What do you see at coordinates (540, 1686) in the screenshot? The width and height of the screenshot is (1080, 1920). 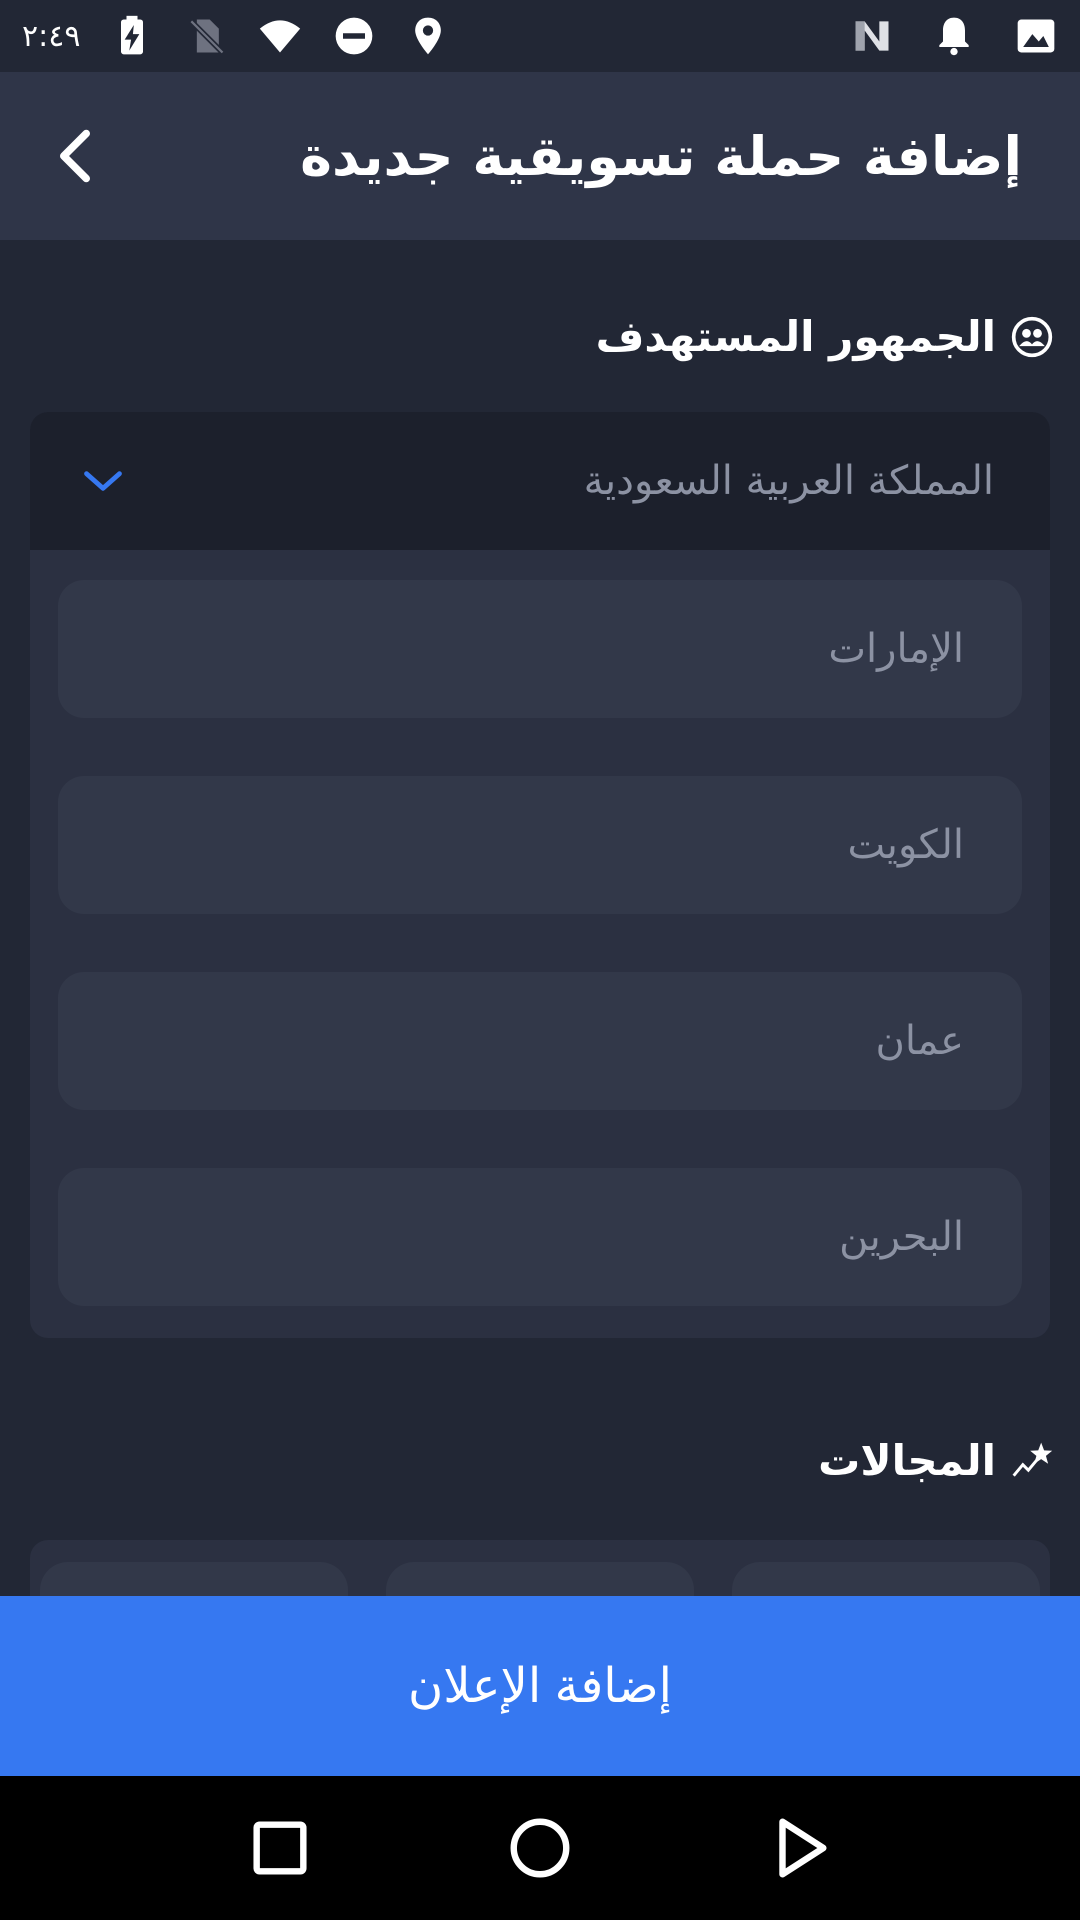 I see `add-ad-button: إضافة الإعلان` at bounding box center [540, 1686].